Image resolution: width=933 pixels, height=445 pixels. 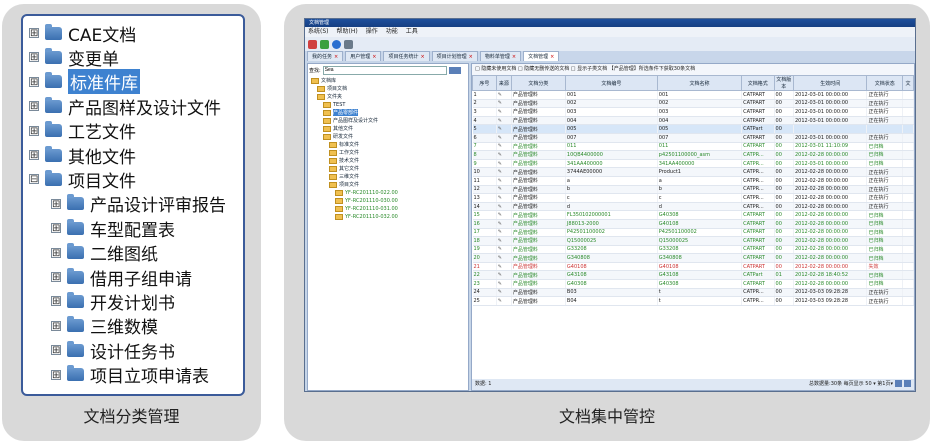 I want to click on tree-node: ⊞ 产品图样及设计文件, so click(x=125, y=107).